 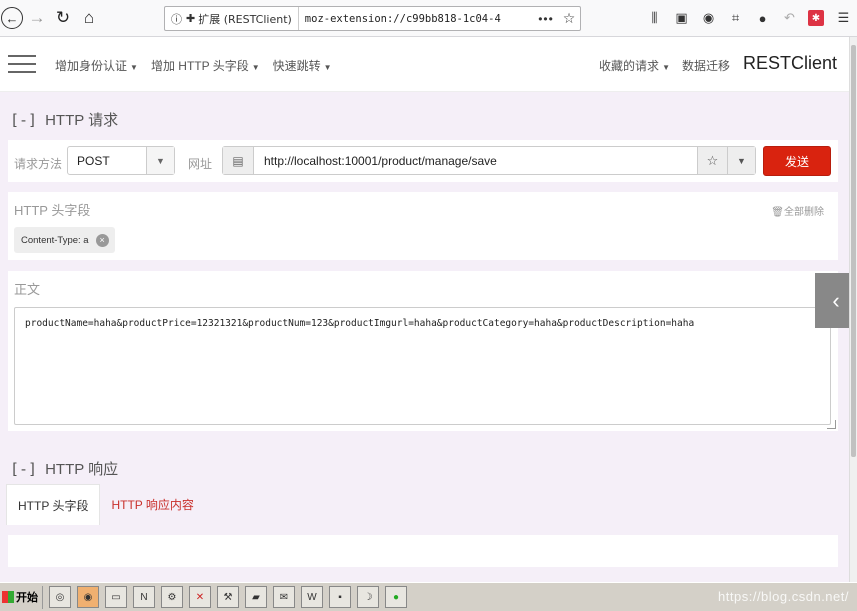 What do you see at coordinates (340, 597) in the screenshot?
I see `terminal-icon: ▪` at bounding box center [340, 597].